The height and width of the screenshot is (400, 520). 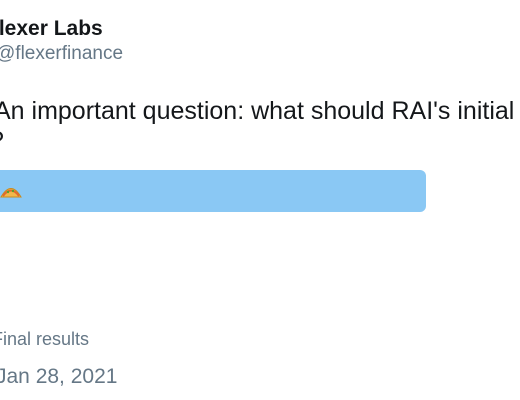 I want to click on tweet-text-continued: ?, so click(x=2, y=141).